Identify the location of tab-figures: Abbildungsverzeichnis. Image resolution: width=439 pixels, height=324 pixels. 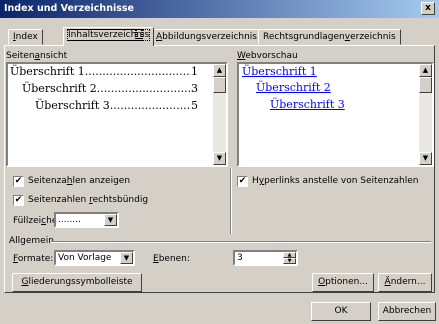
(206, 37).